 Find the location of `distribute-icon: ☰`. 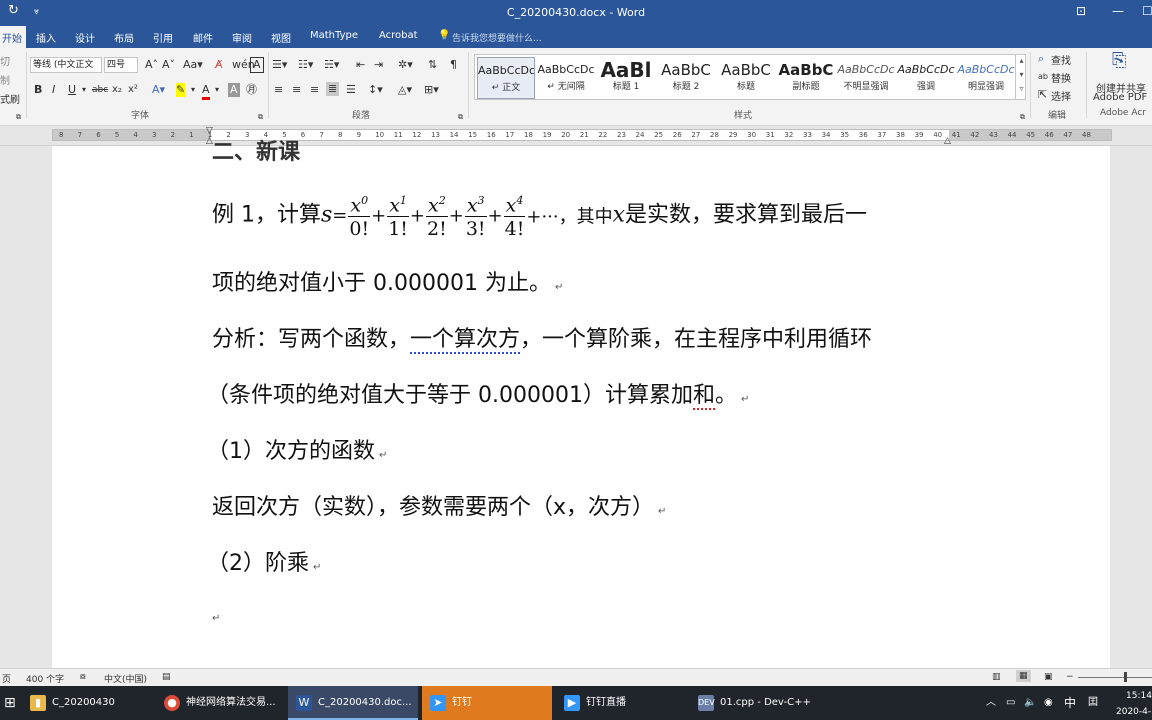

distribute-icon: ☰ is located at coordinates (351, 90).